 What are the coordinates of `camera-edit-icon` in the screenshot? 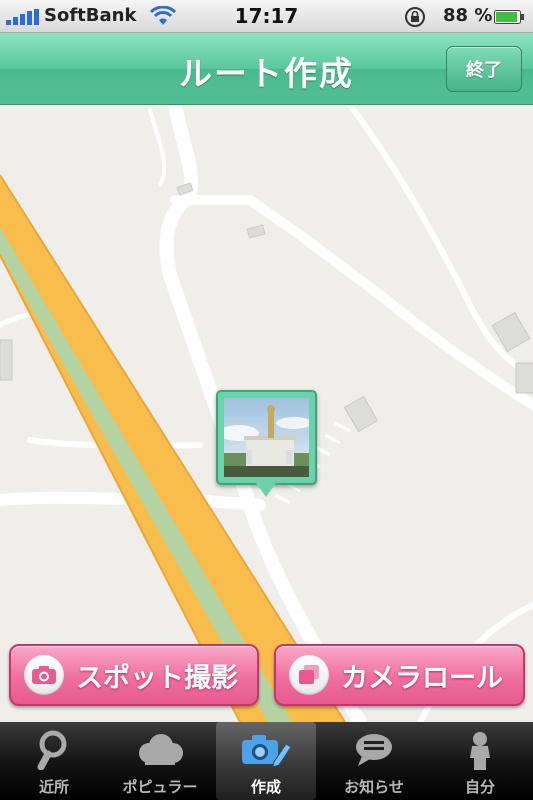 It's located at (266, 750).